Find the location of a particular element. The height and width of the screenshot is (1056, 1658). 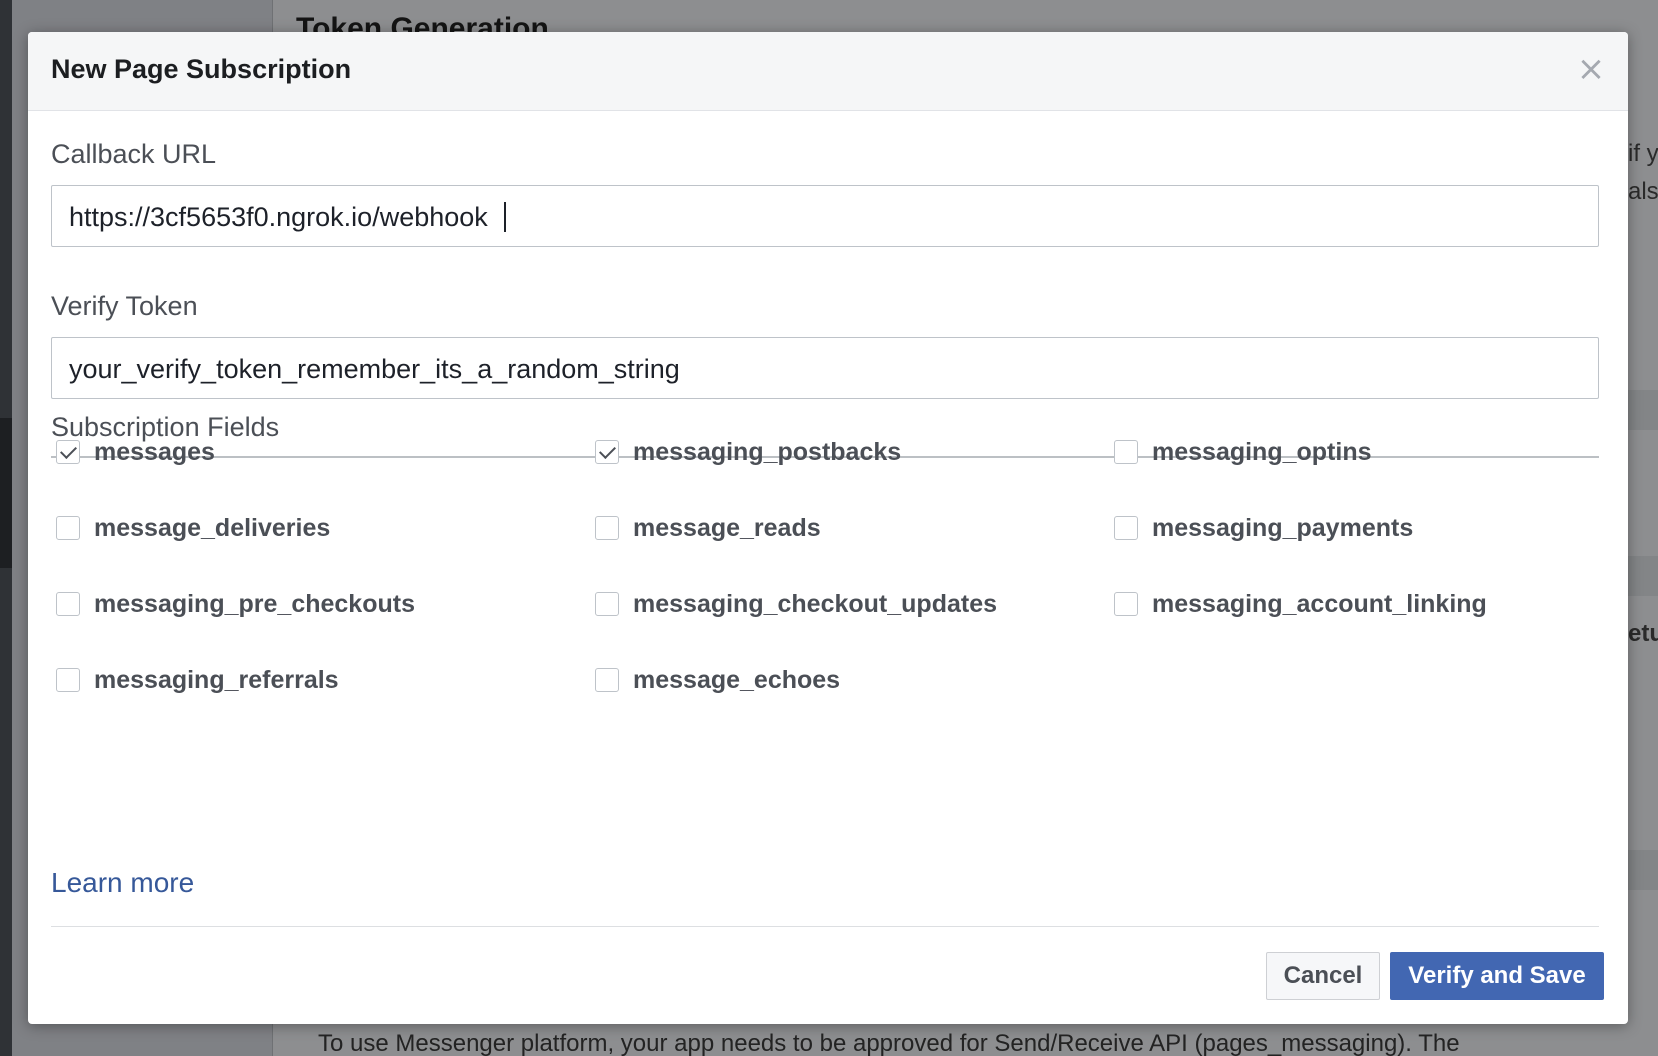

subscription-field-messaging-optins: messaging_optins is located at coordinates (1243, 452).